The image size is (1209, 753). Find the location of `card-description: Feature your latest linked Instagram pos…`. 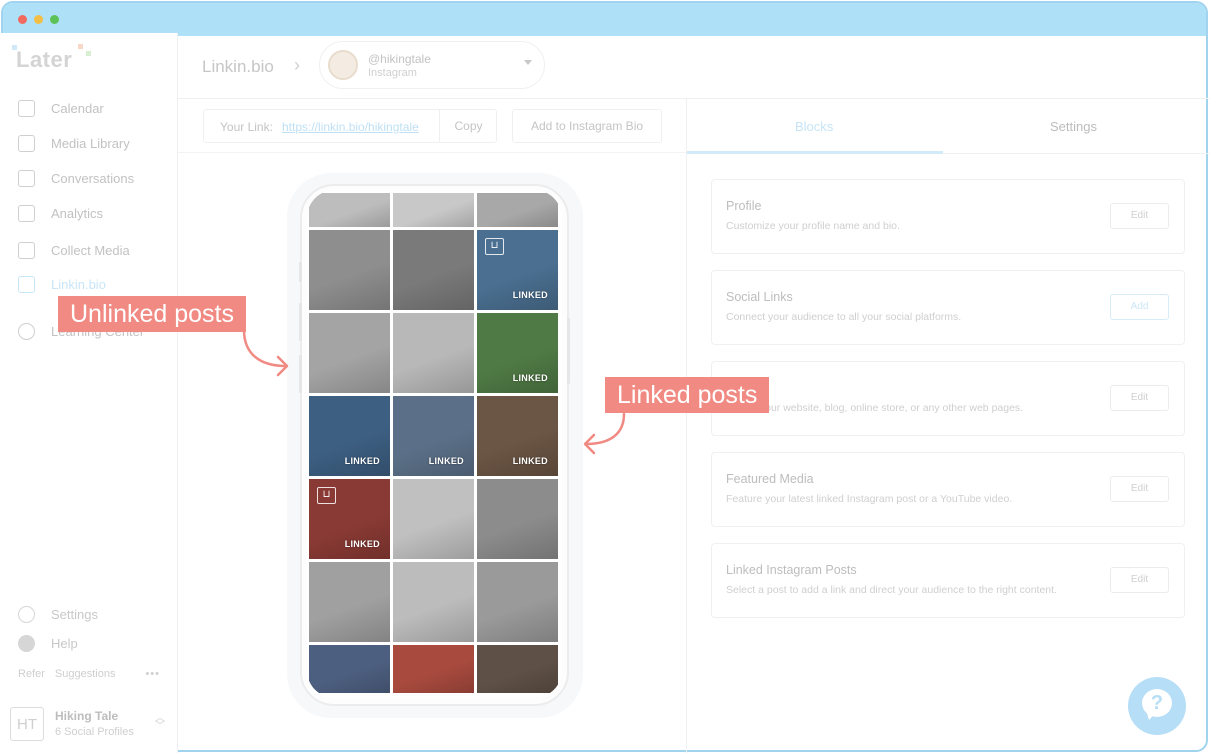

card-description: Feature your latest linked Instagram pos… is located at coordinates (869, 499).